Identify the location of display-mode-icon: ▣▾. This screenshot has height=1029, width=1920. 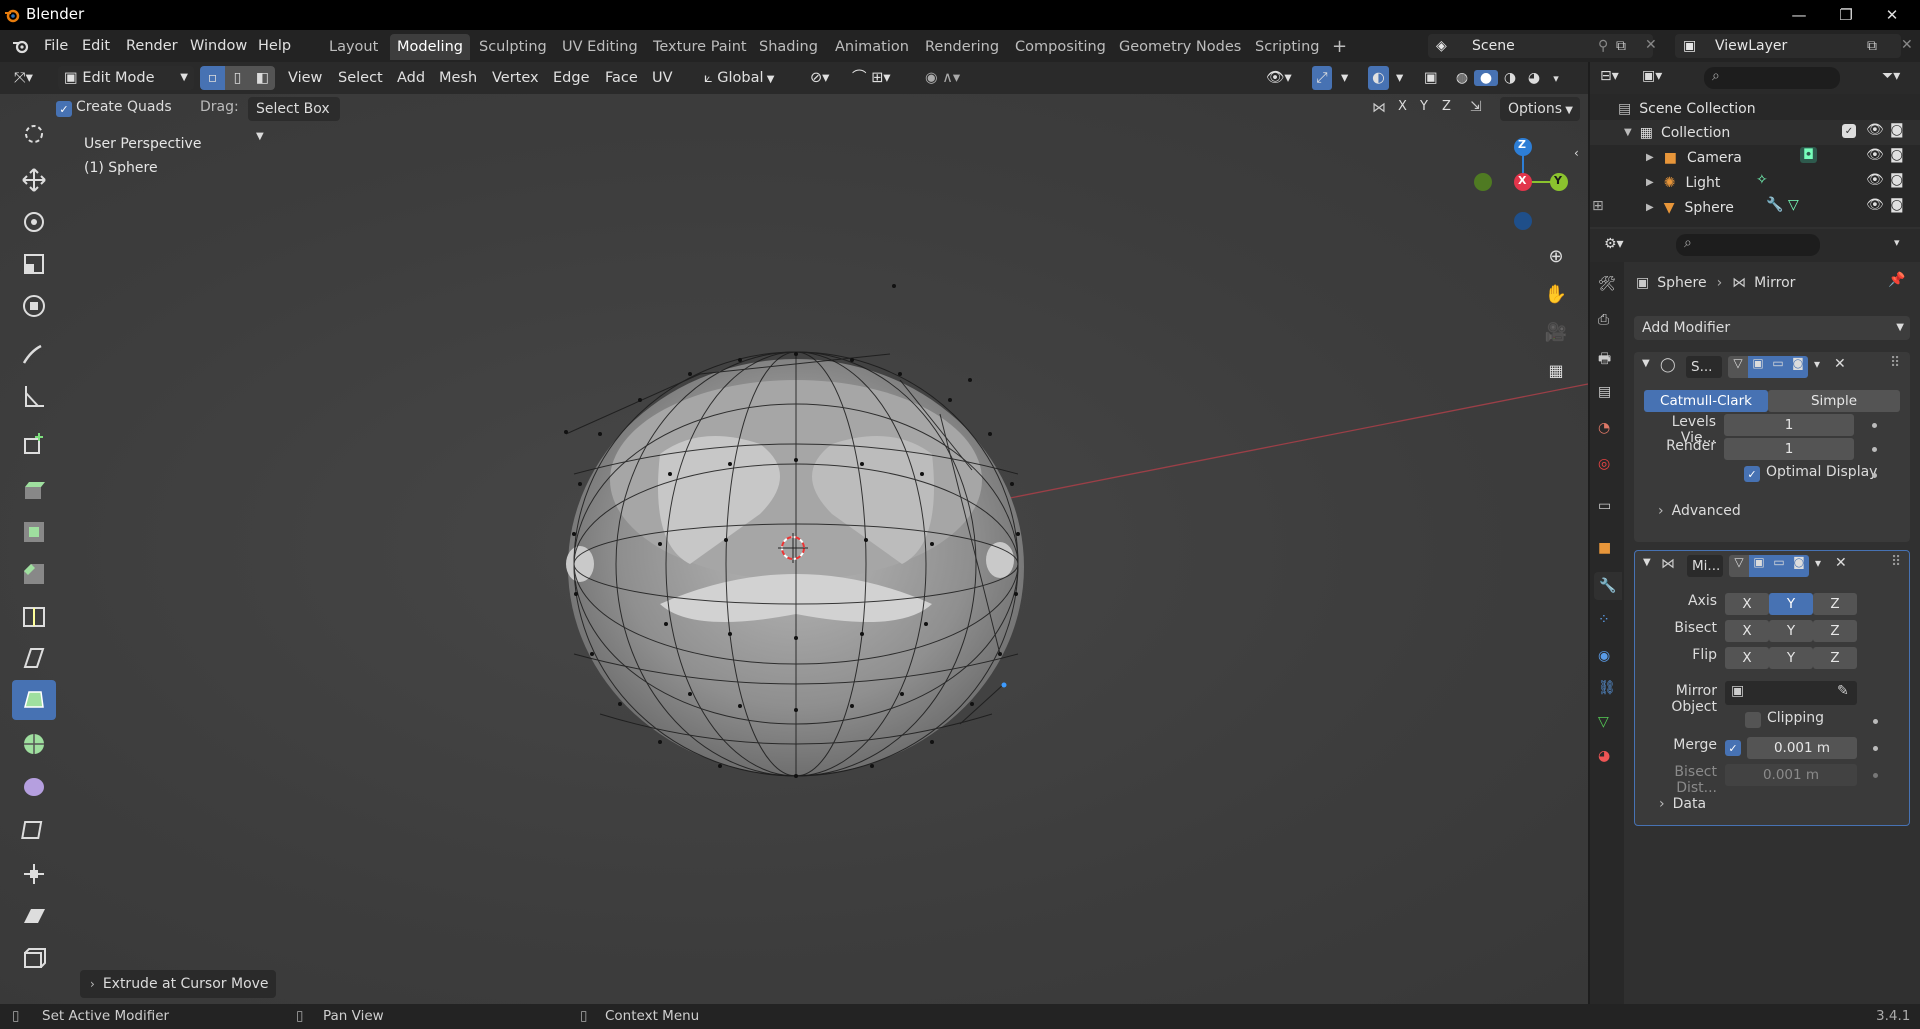
(1652, 76).